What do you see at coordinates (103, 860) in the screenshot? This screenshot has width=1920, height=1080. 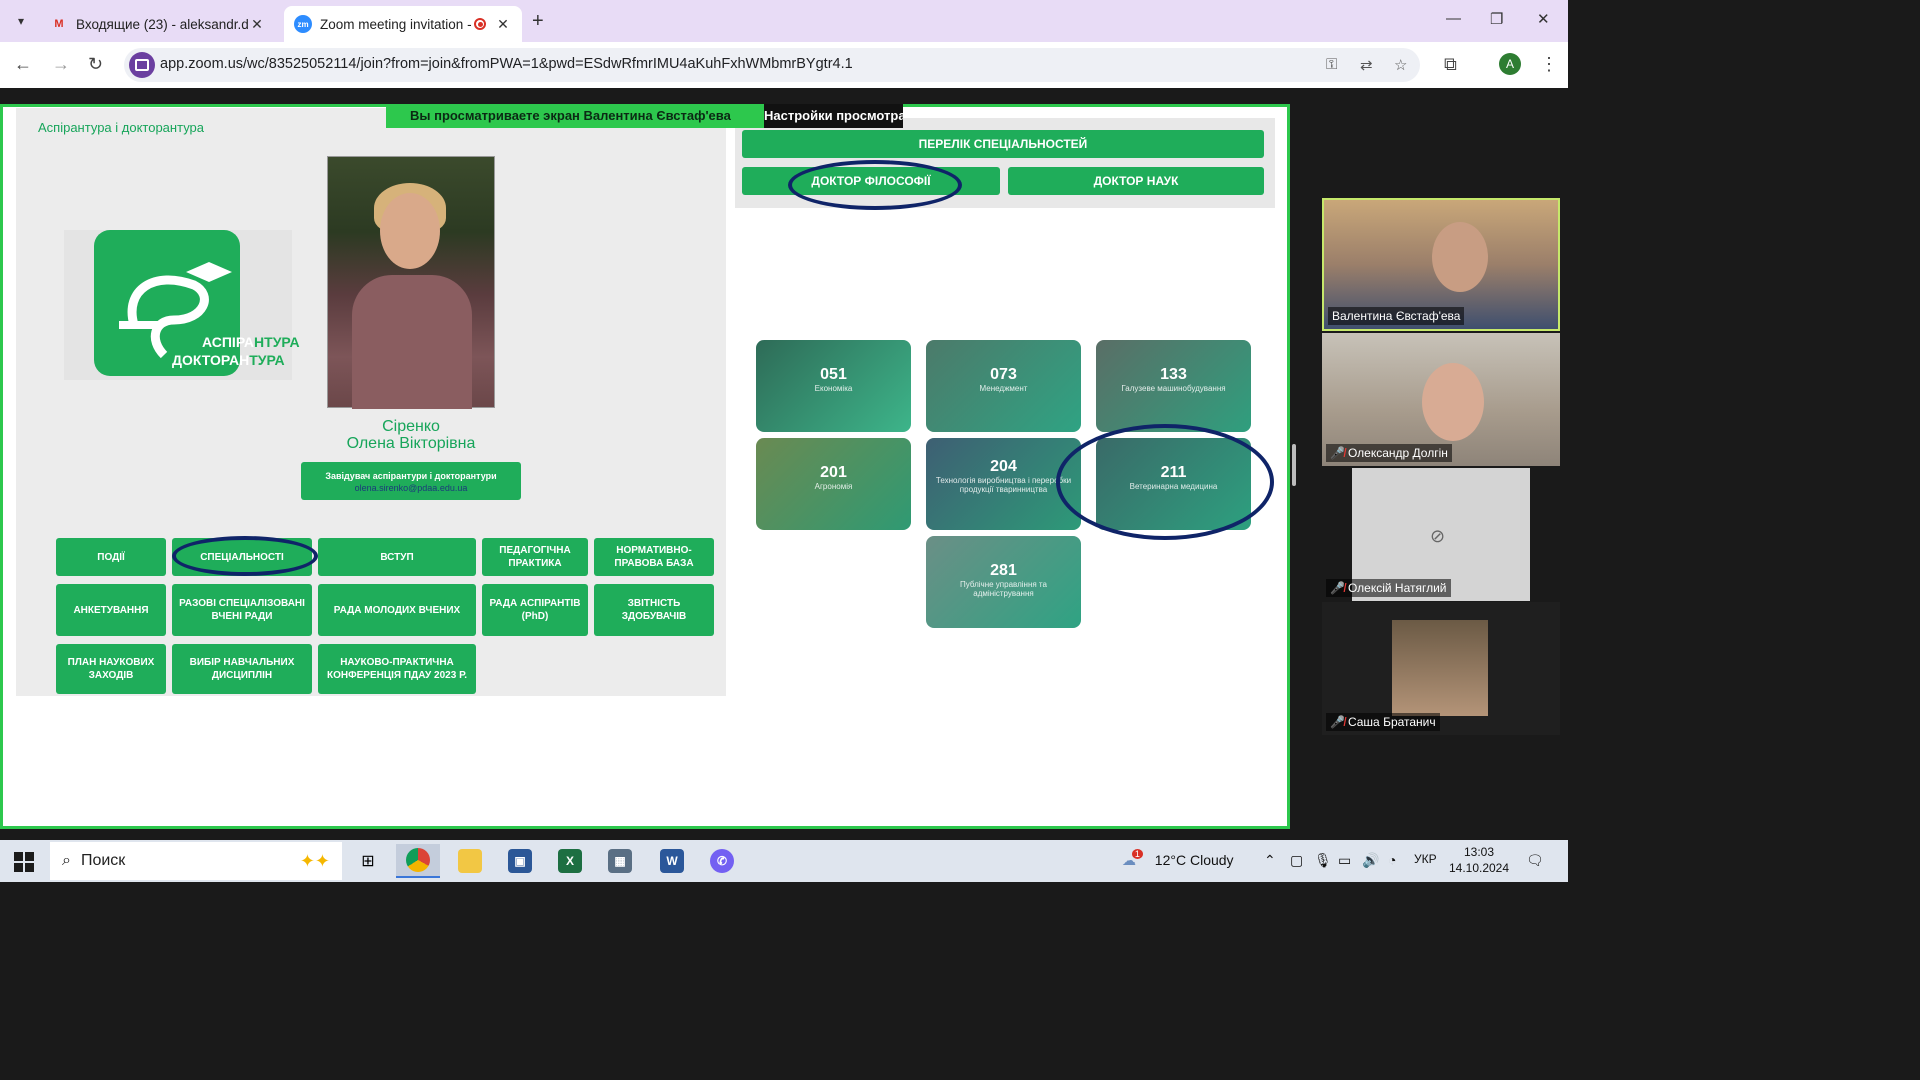 I see `search-placeholder: Поиск` at bounding box center [103, 860].